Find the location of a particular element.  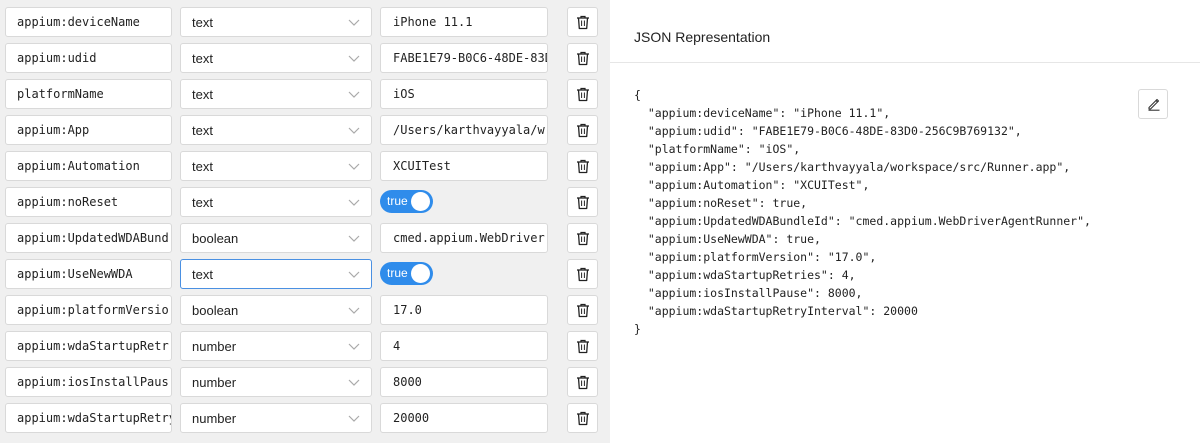

capability-name-text: appium:udid is located at coordinates (57, 58).